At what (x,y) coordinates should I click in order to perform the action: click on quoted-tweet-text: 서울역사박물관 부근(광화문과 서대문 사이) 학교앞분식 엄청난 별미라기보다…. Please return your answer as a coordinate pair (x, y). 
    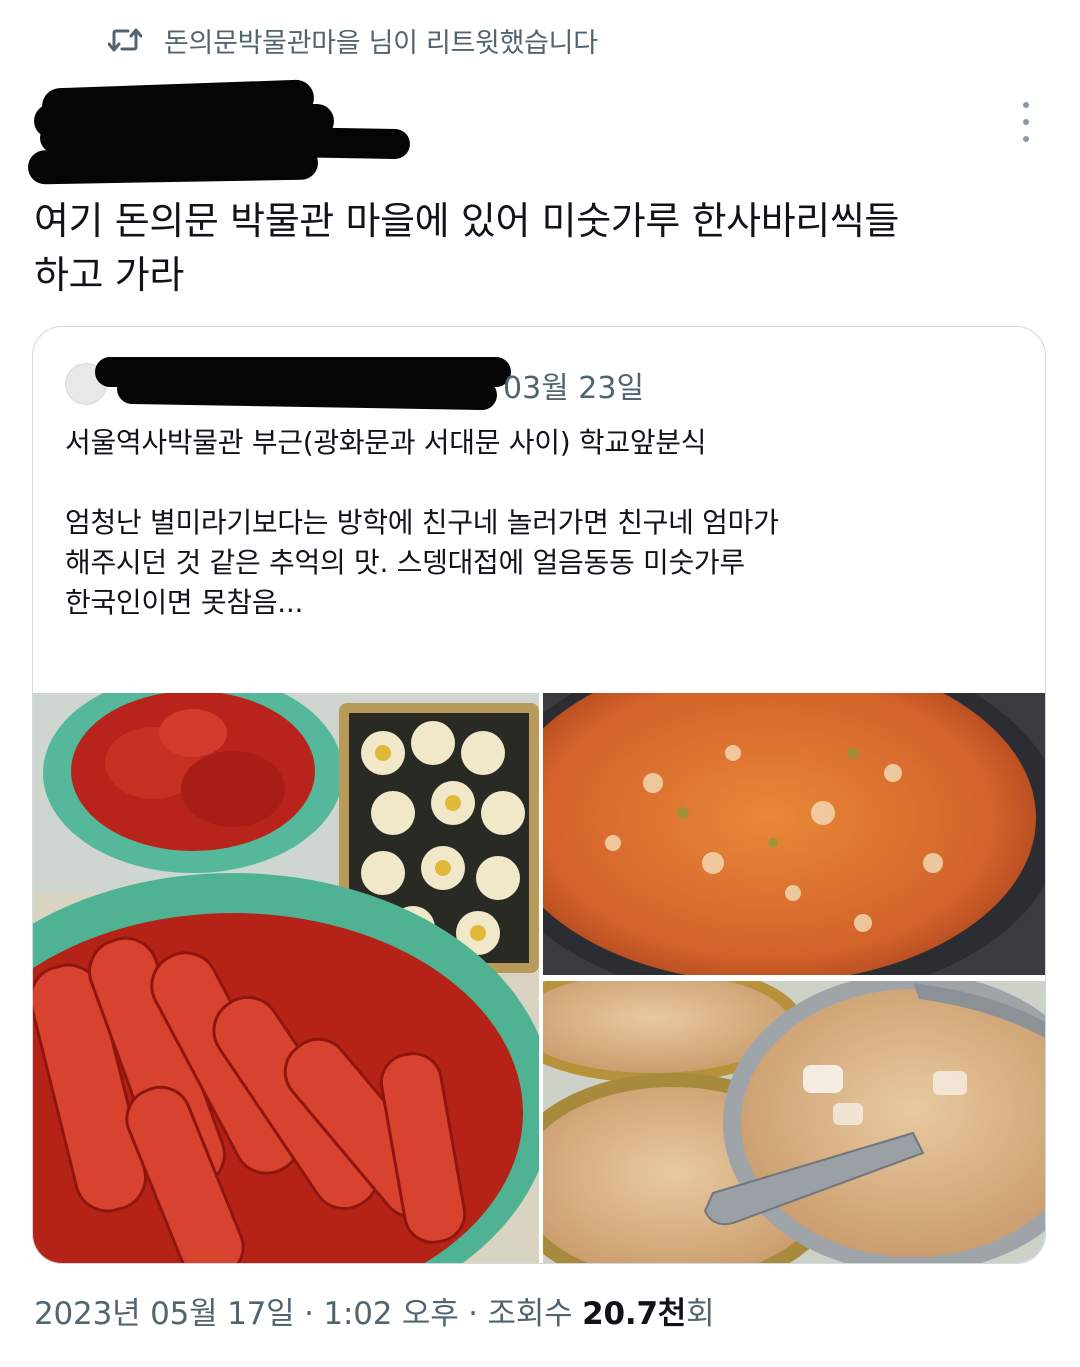
    Looking at the image, I should click on (422, 522).